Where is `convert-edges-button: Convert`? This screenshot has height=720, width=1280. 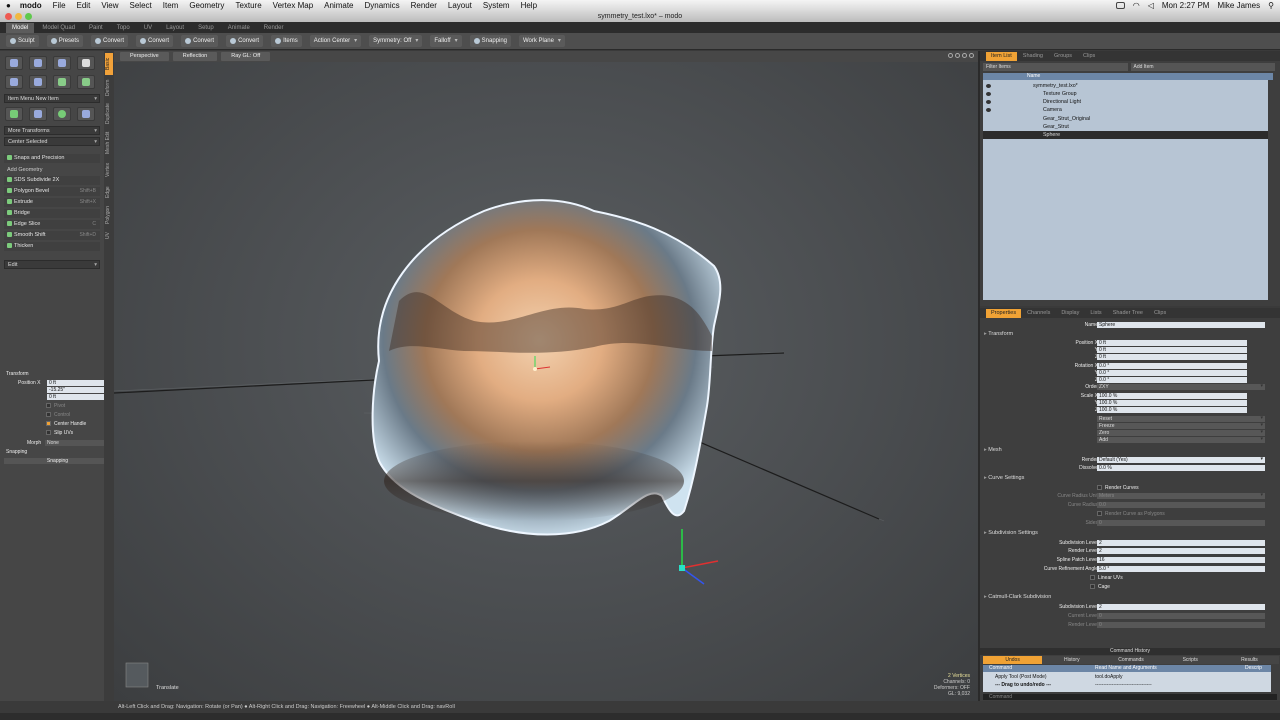
convert-edges-button: Convert is located at coordinates (155, 41).